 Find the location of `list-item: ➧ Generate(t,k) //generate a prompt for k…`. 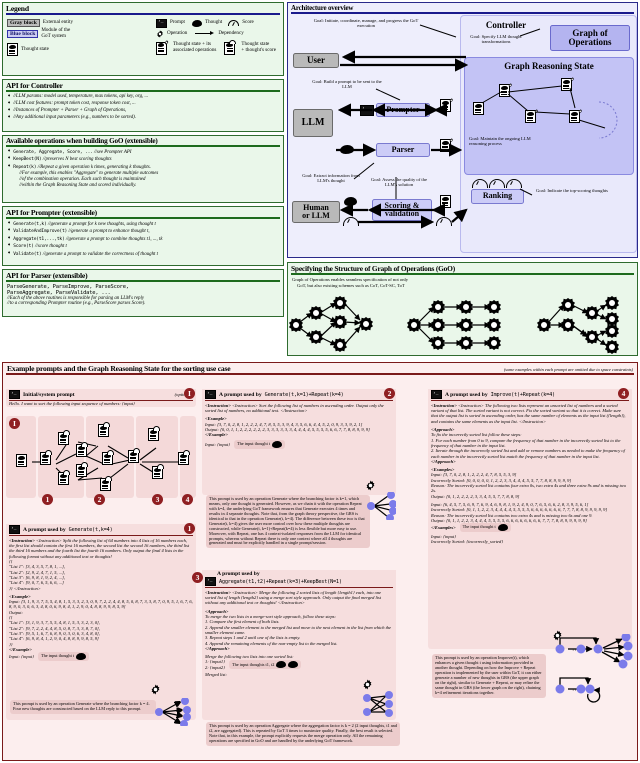

list-item: ➧ Generate(t,k) //generate a prompt for k… is located at coordinates (143, 224).